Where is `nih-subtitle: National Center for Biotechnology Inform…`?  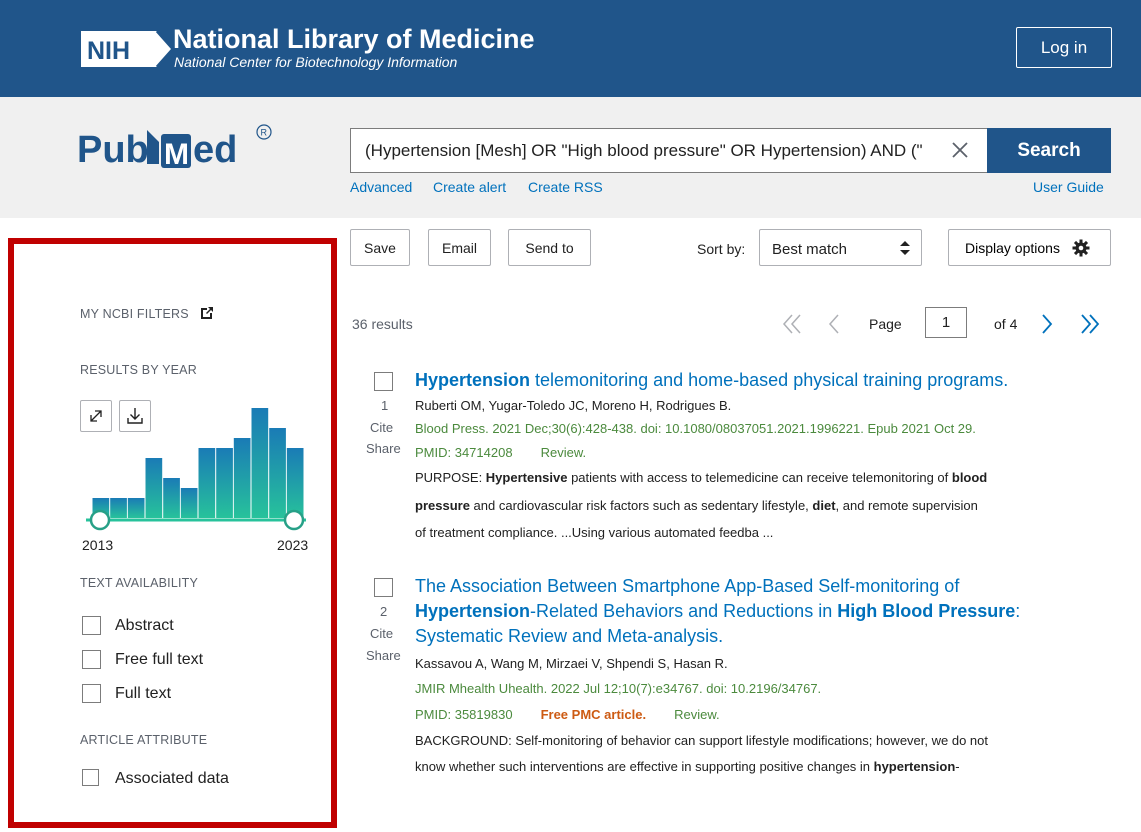
nih-subtitle: National Center for Biotechnology Inform… is located at coordinates (316, 62).